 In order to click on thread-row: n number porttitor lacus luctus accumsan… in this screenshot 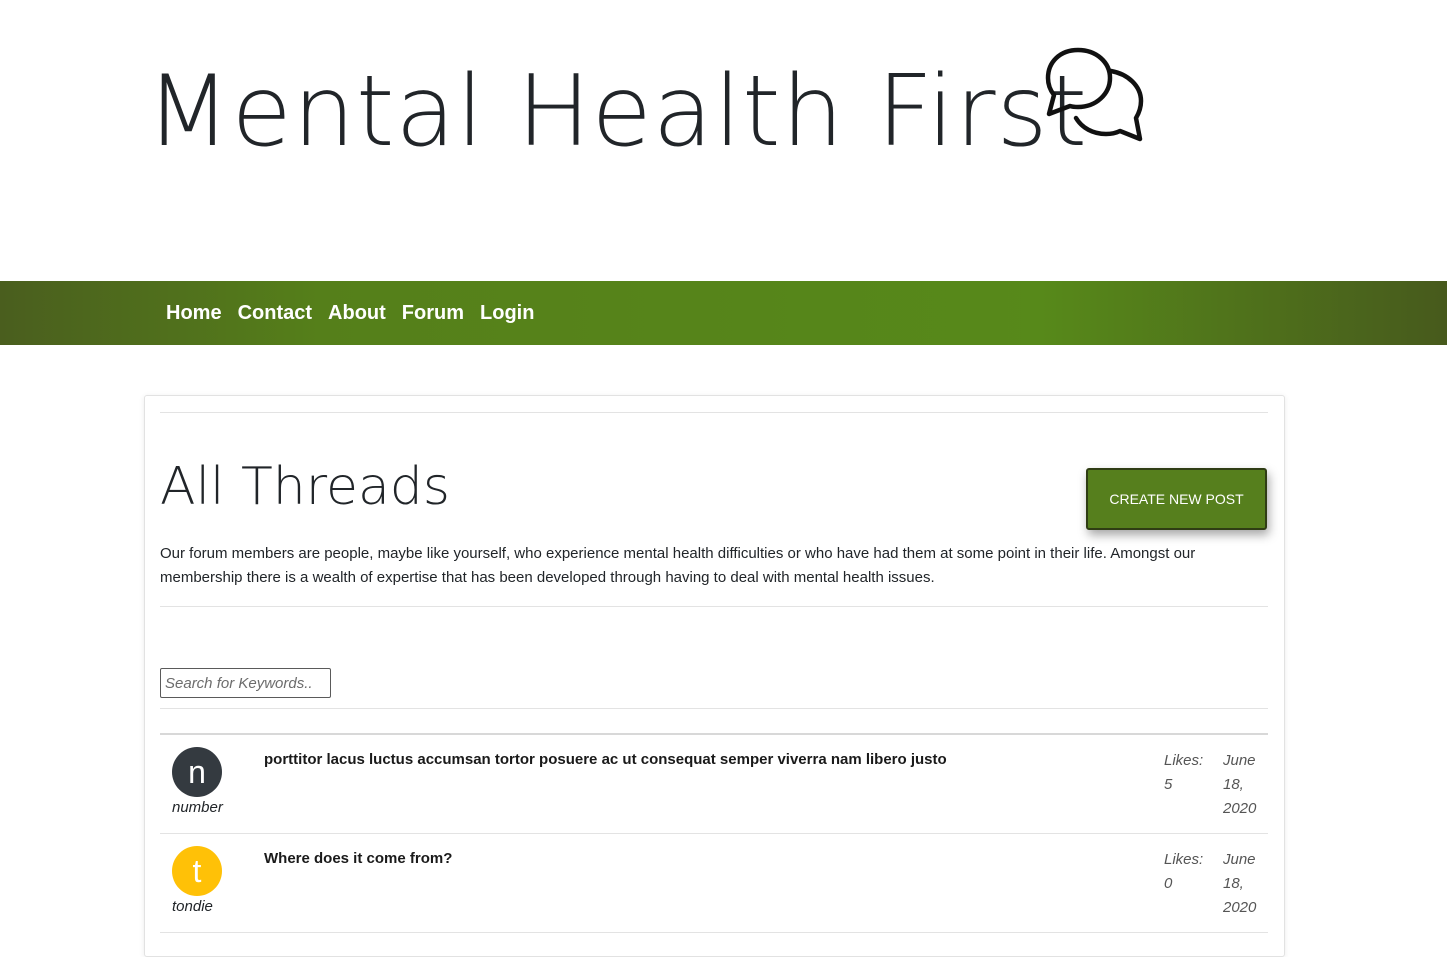, I will do `click(714, 784)`.